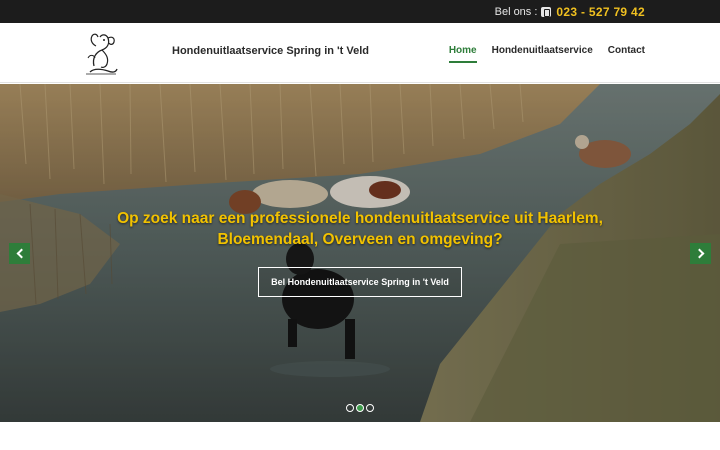  I want to click on chevron-left-icon, so click(21, 253).